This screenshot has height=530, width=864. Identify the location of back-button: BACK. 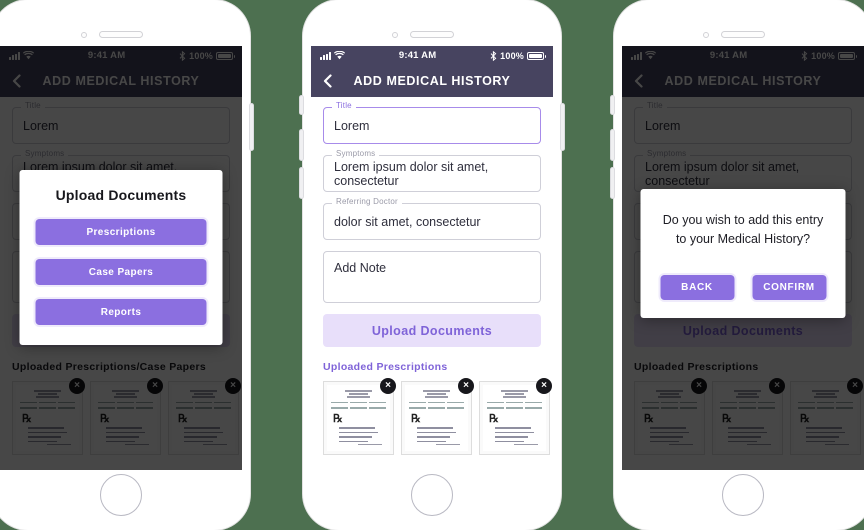
(697, 287).